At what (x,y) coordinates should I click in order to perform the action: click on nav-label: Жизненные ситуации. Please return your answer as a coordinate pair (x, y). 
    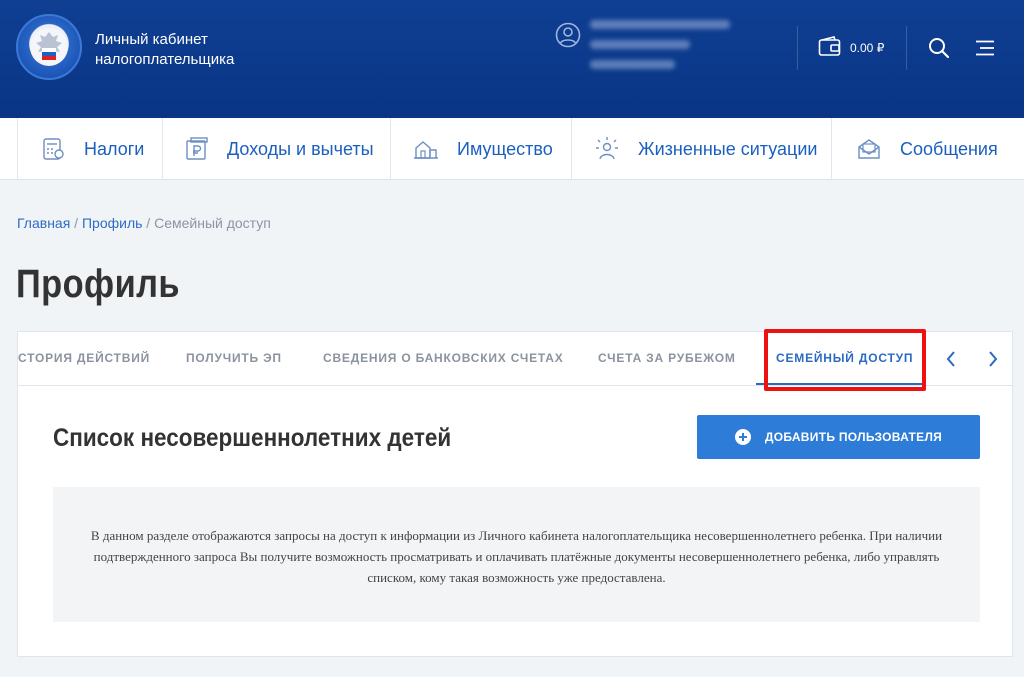
    Looking at the image, I should click on (728, 148).